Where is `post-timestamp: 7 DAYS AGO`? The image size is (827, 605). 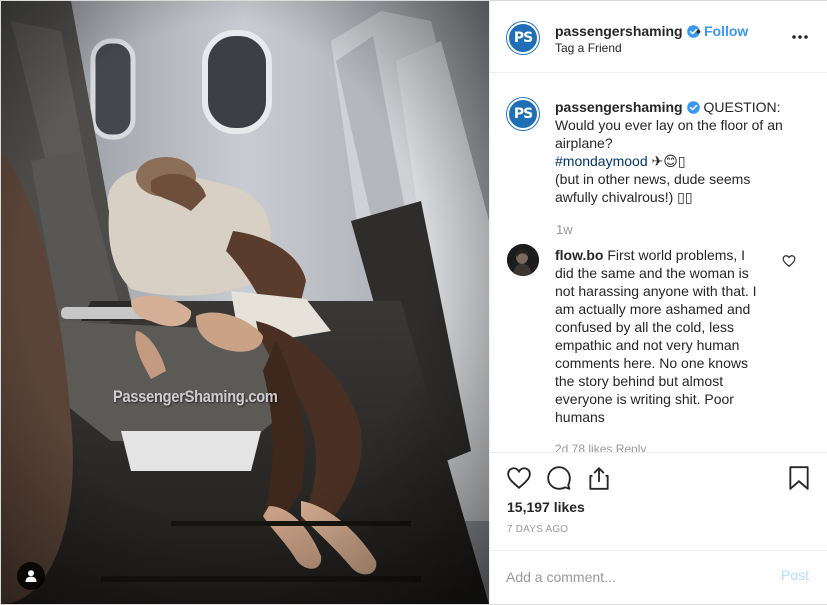
post-timestamp: 7 DAYS AGO is located at coordinates (537, 529).